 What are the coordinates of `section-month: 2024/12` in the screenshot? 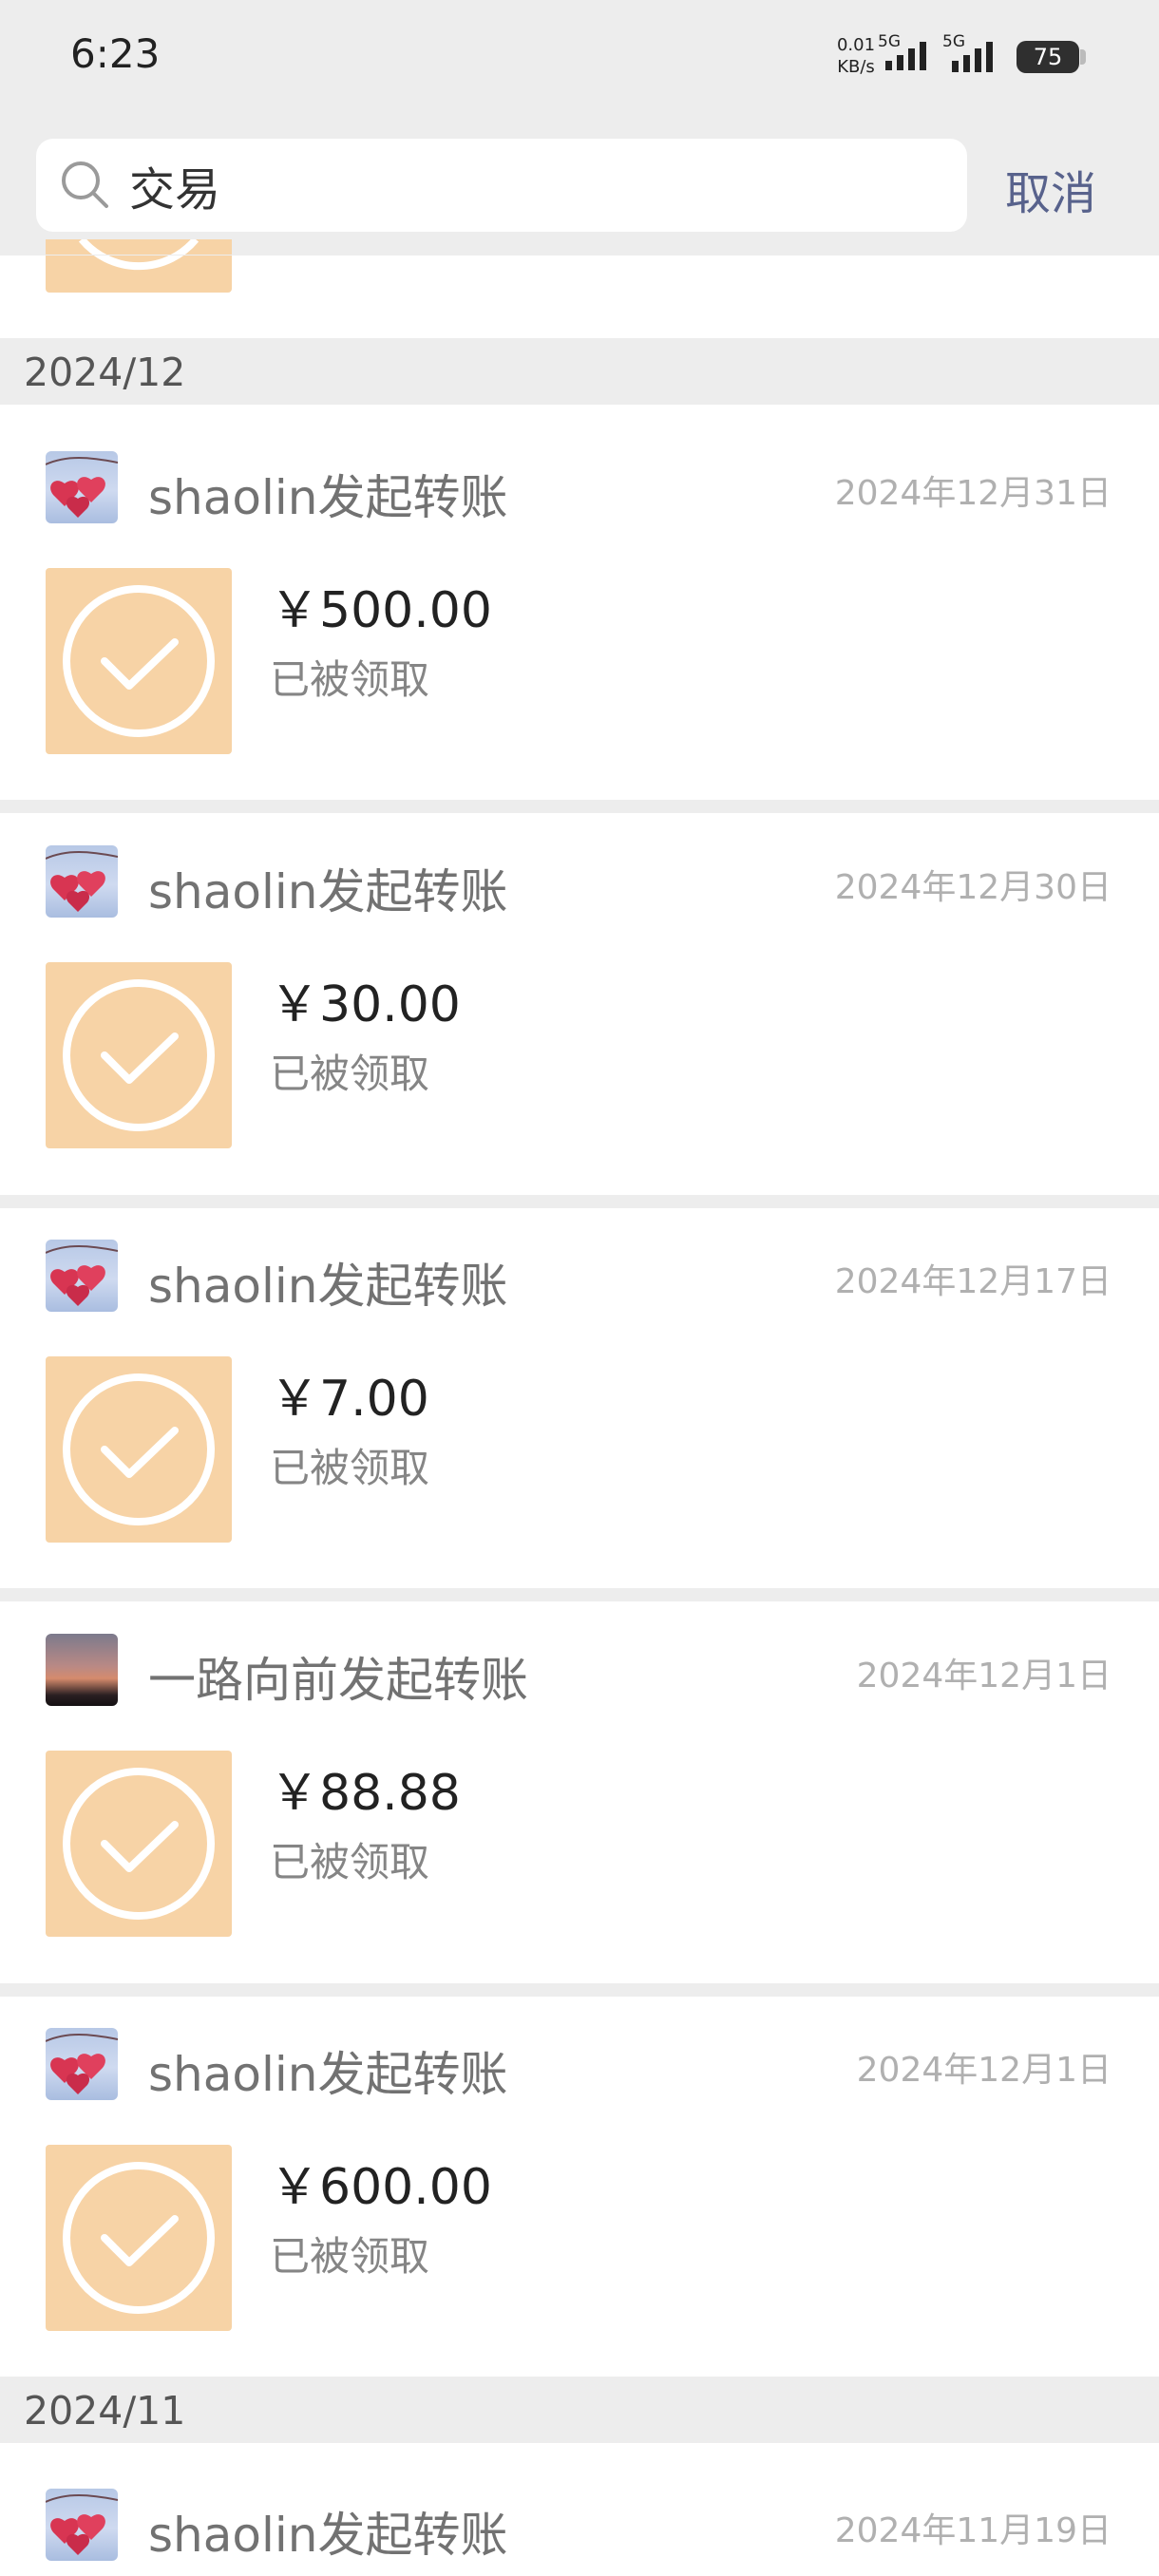 It's located at (105, 372).